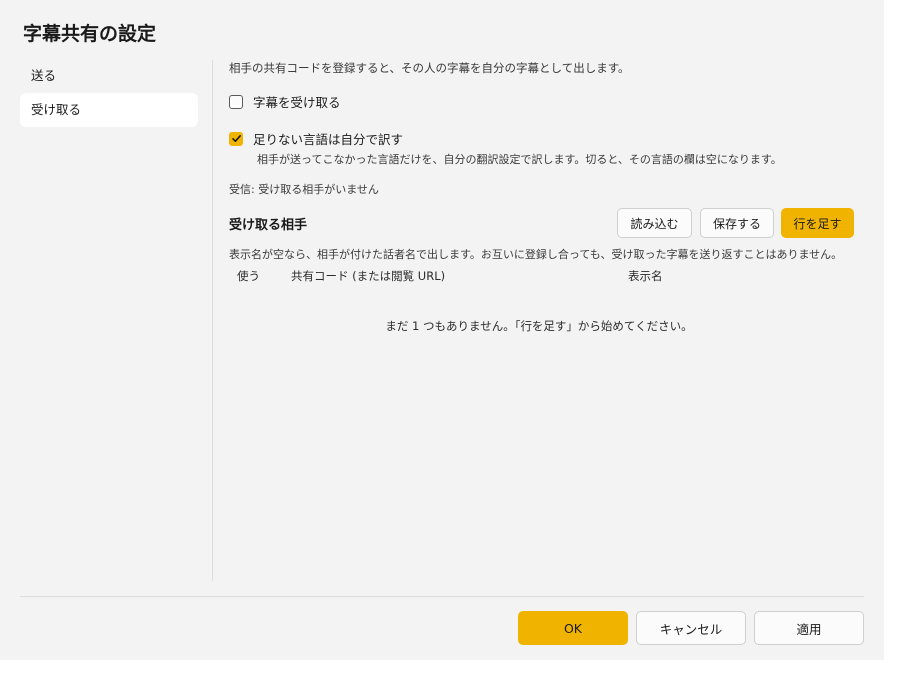 The image size is (900, 700). Describe the element at coordinates (541, 277) in the screenshot. I see `partners-table-header: 使う 共有コード (または閲覧 URL) 表示名` at that location.